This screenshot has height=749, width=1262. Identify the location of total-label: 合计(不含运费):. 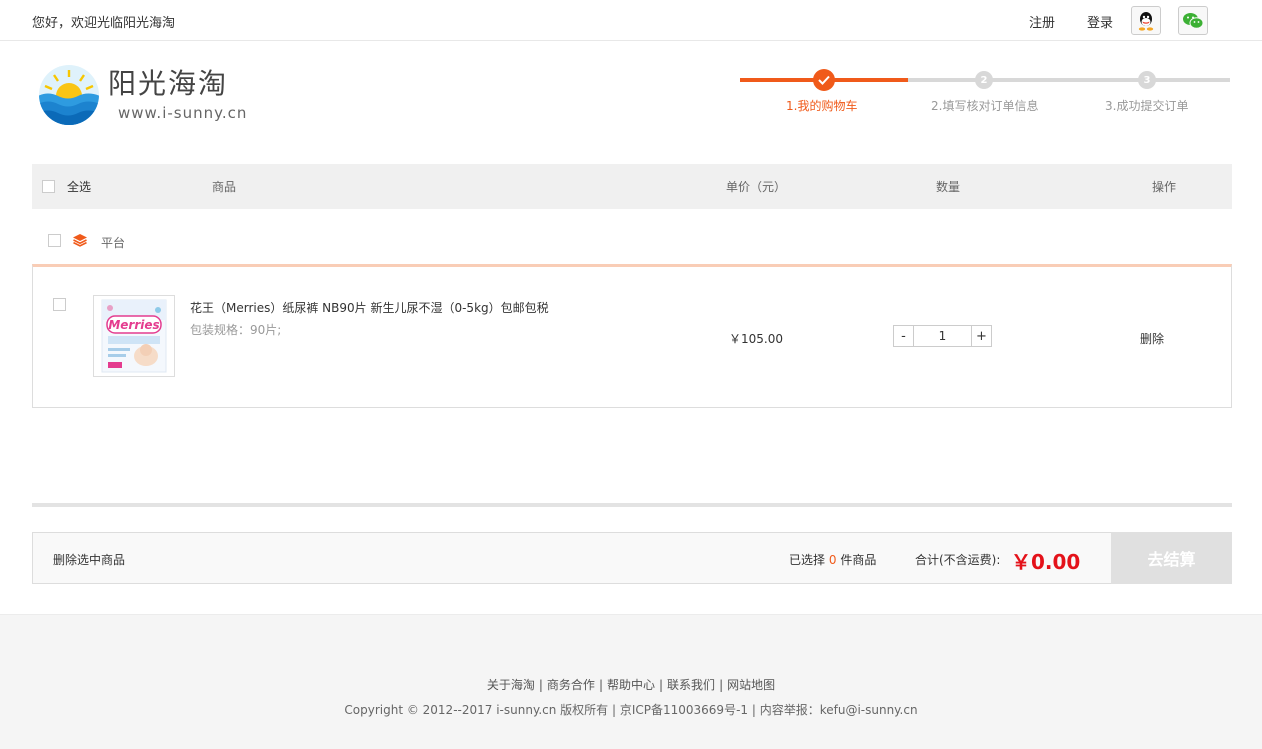
(958, 560).